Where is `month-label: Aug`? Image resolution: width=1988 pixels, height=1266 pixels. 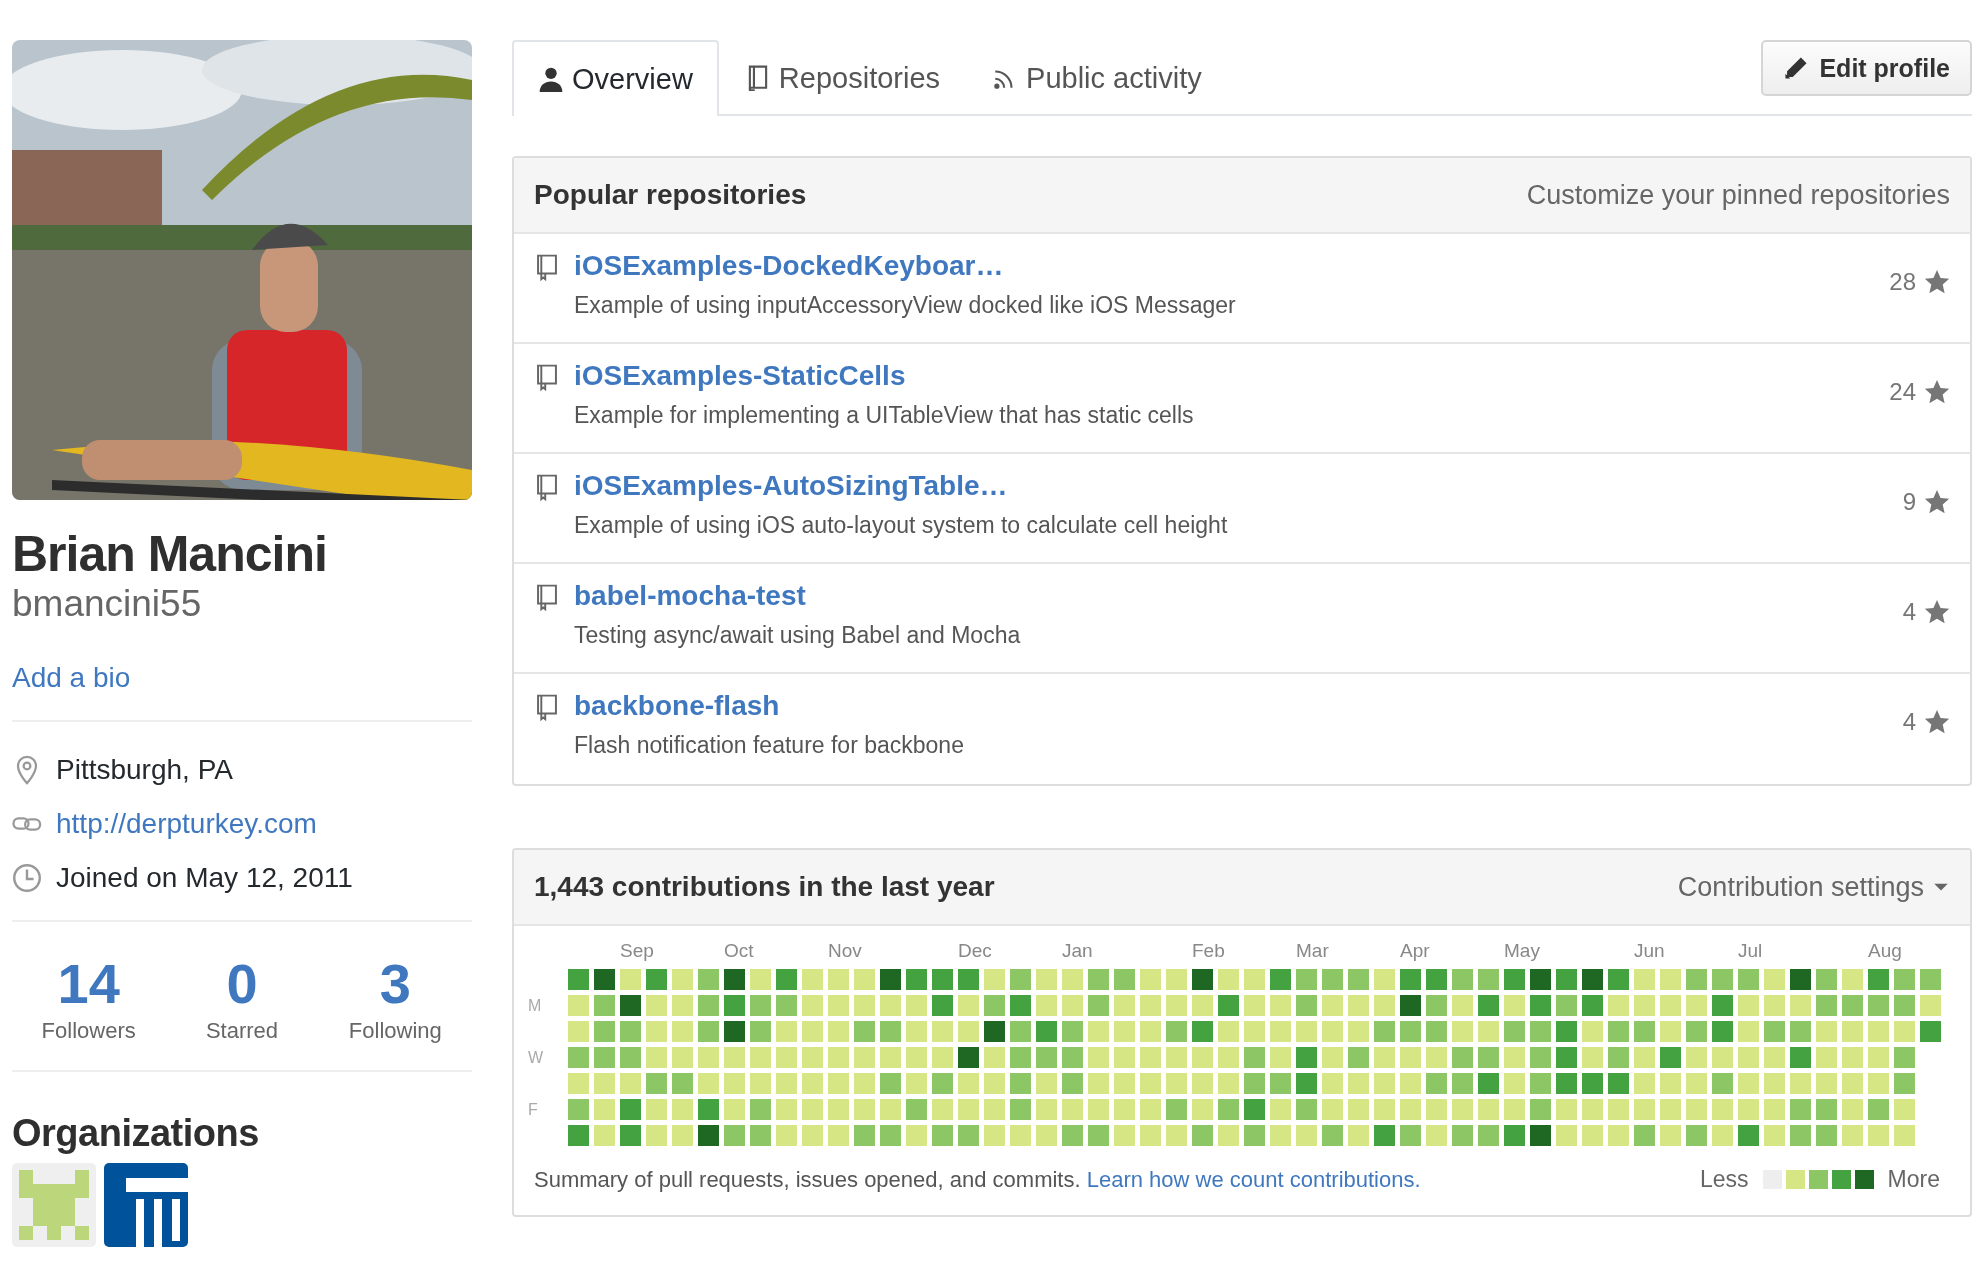
month-label: Aug is located at coordinates (1885, 951).